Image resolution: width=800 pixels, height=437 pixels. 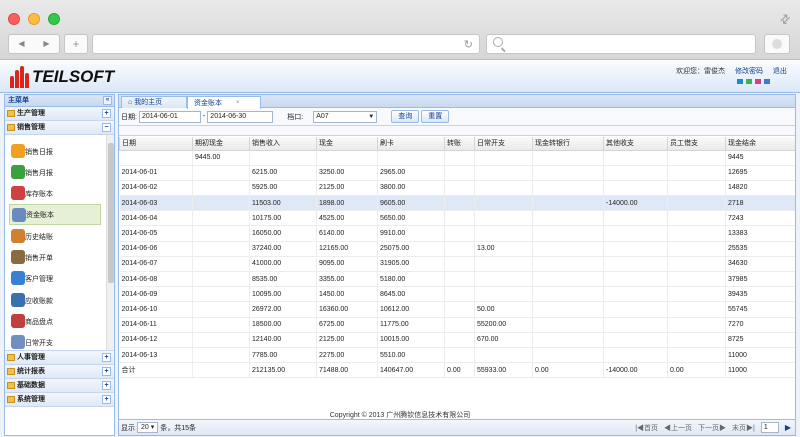 I want to click on sidebar-item: 销售日报, so click(x=55, y=151).